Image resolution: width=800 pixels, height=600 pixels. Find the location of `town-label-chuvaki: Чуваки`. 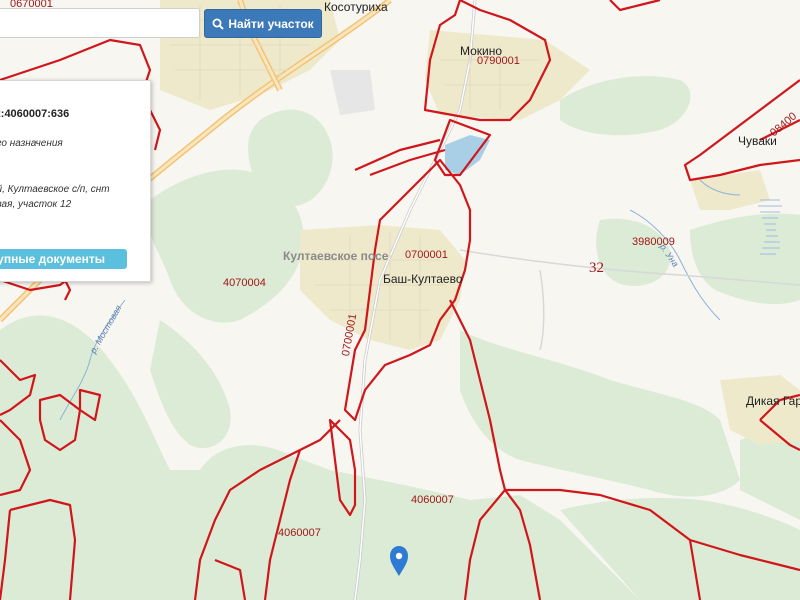

town-label-chuvaki: Чуваки is located at coordinates (757, 141).